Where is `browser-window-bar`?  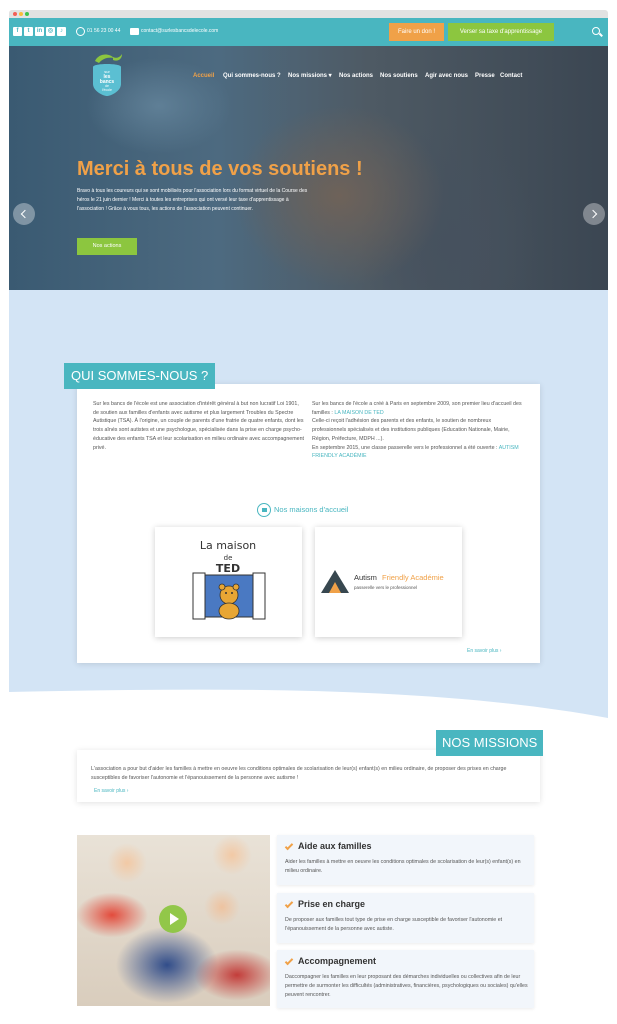 browser-window-bar is located at coordinates (308, 14).